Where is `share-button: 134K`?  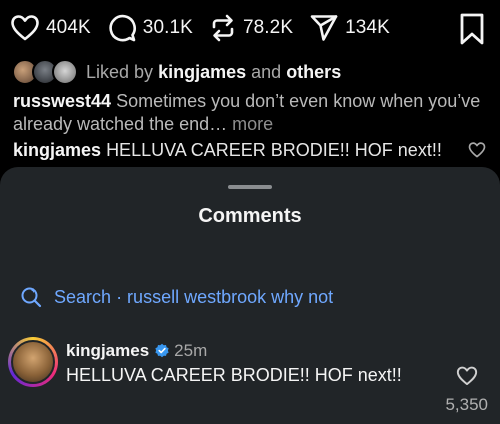 share-button: 134K is located at coordinates (349, 28).